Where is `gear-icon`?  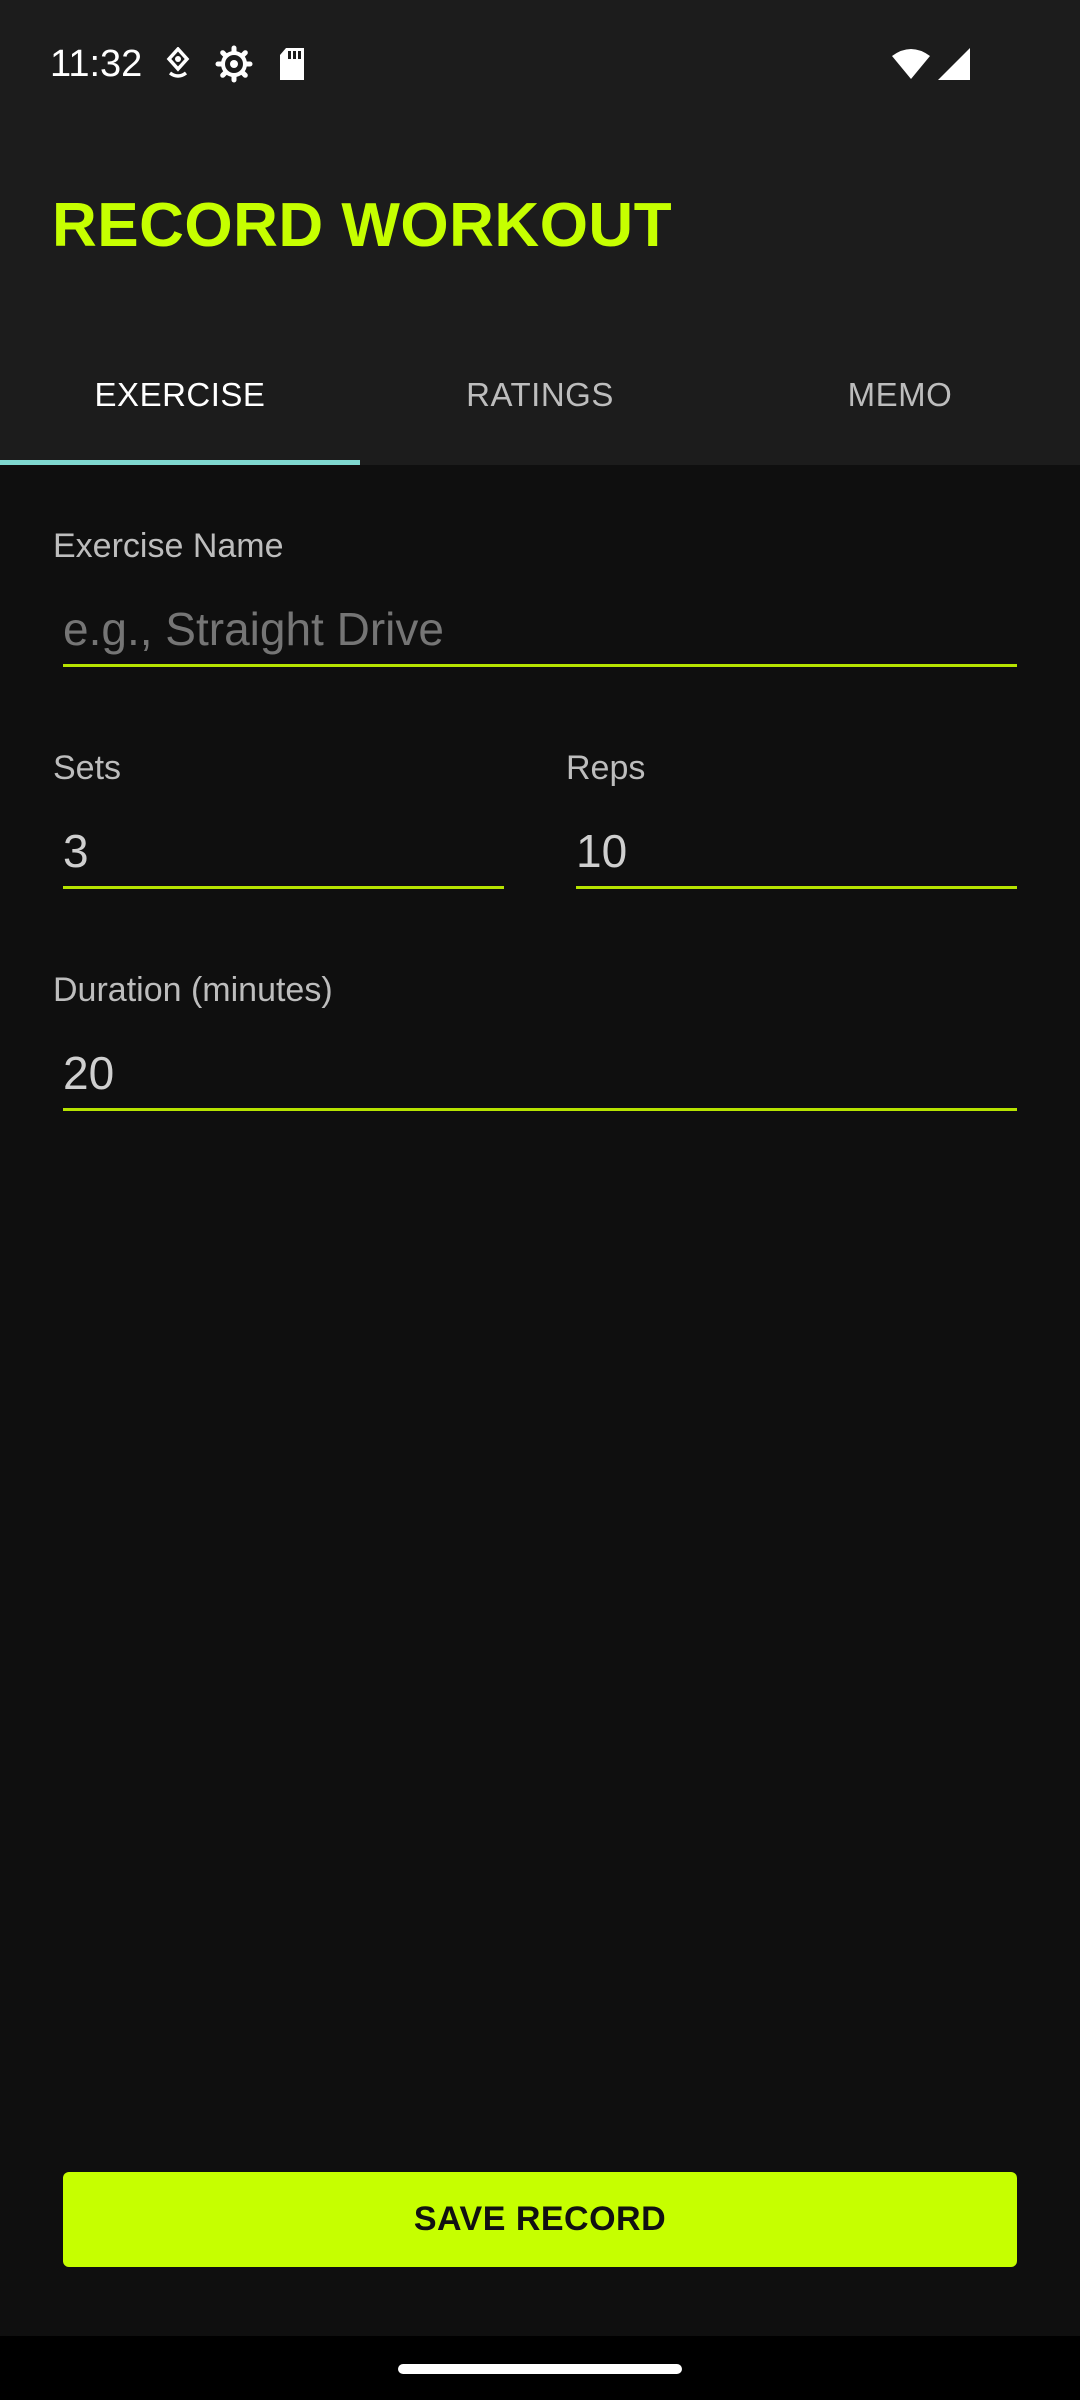
gear-icon is located at coordinates (234, 64).